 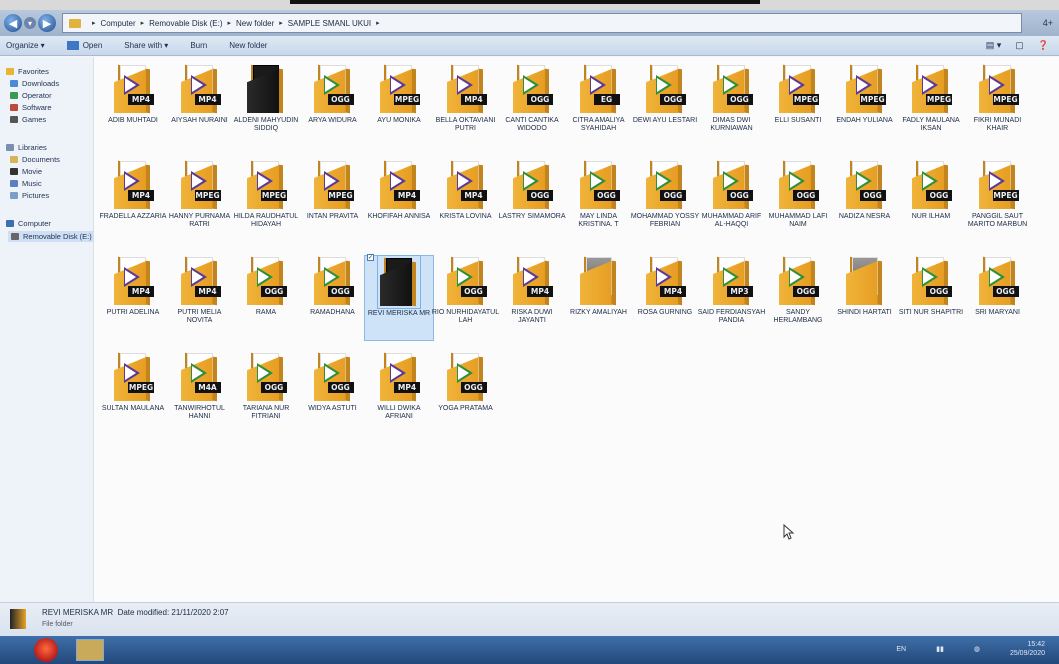 What do you see at coordinates (798, 290) in the screenshot?
I see `folder-item: OGG SANDY HERLAMBANG` at bounding box center [798, 290].